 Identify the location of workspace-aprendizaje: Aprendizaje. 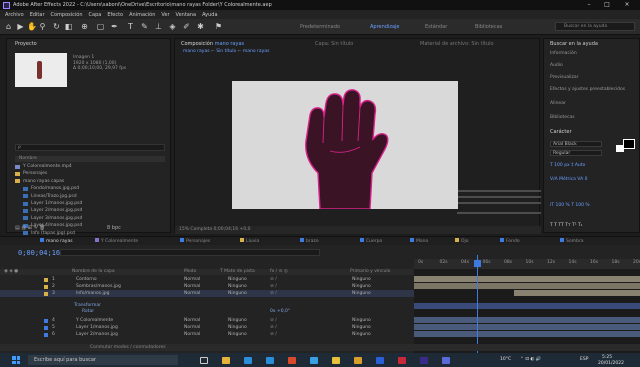
(385, 27).